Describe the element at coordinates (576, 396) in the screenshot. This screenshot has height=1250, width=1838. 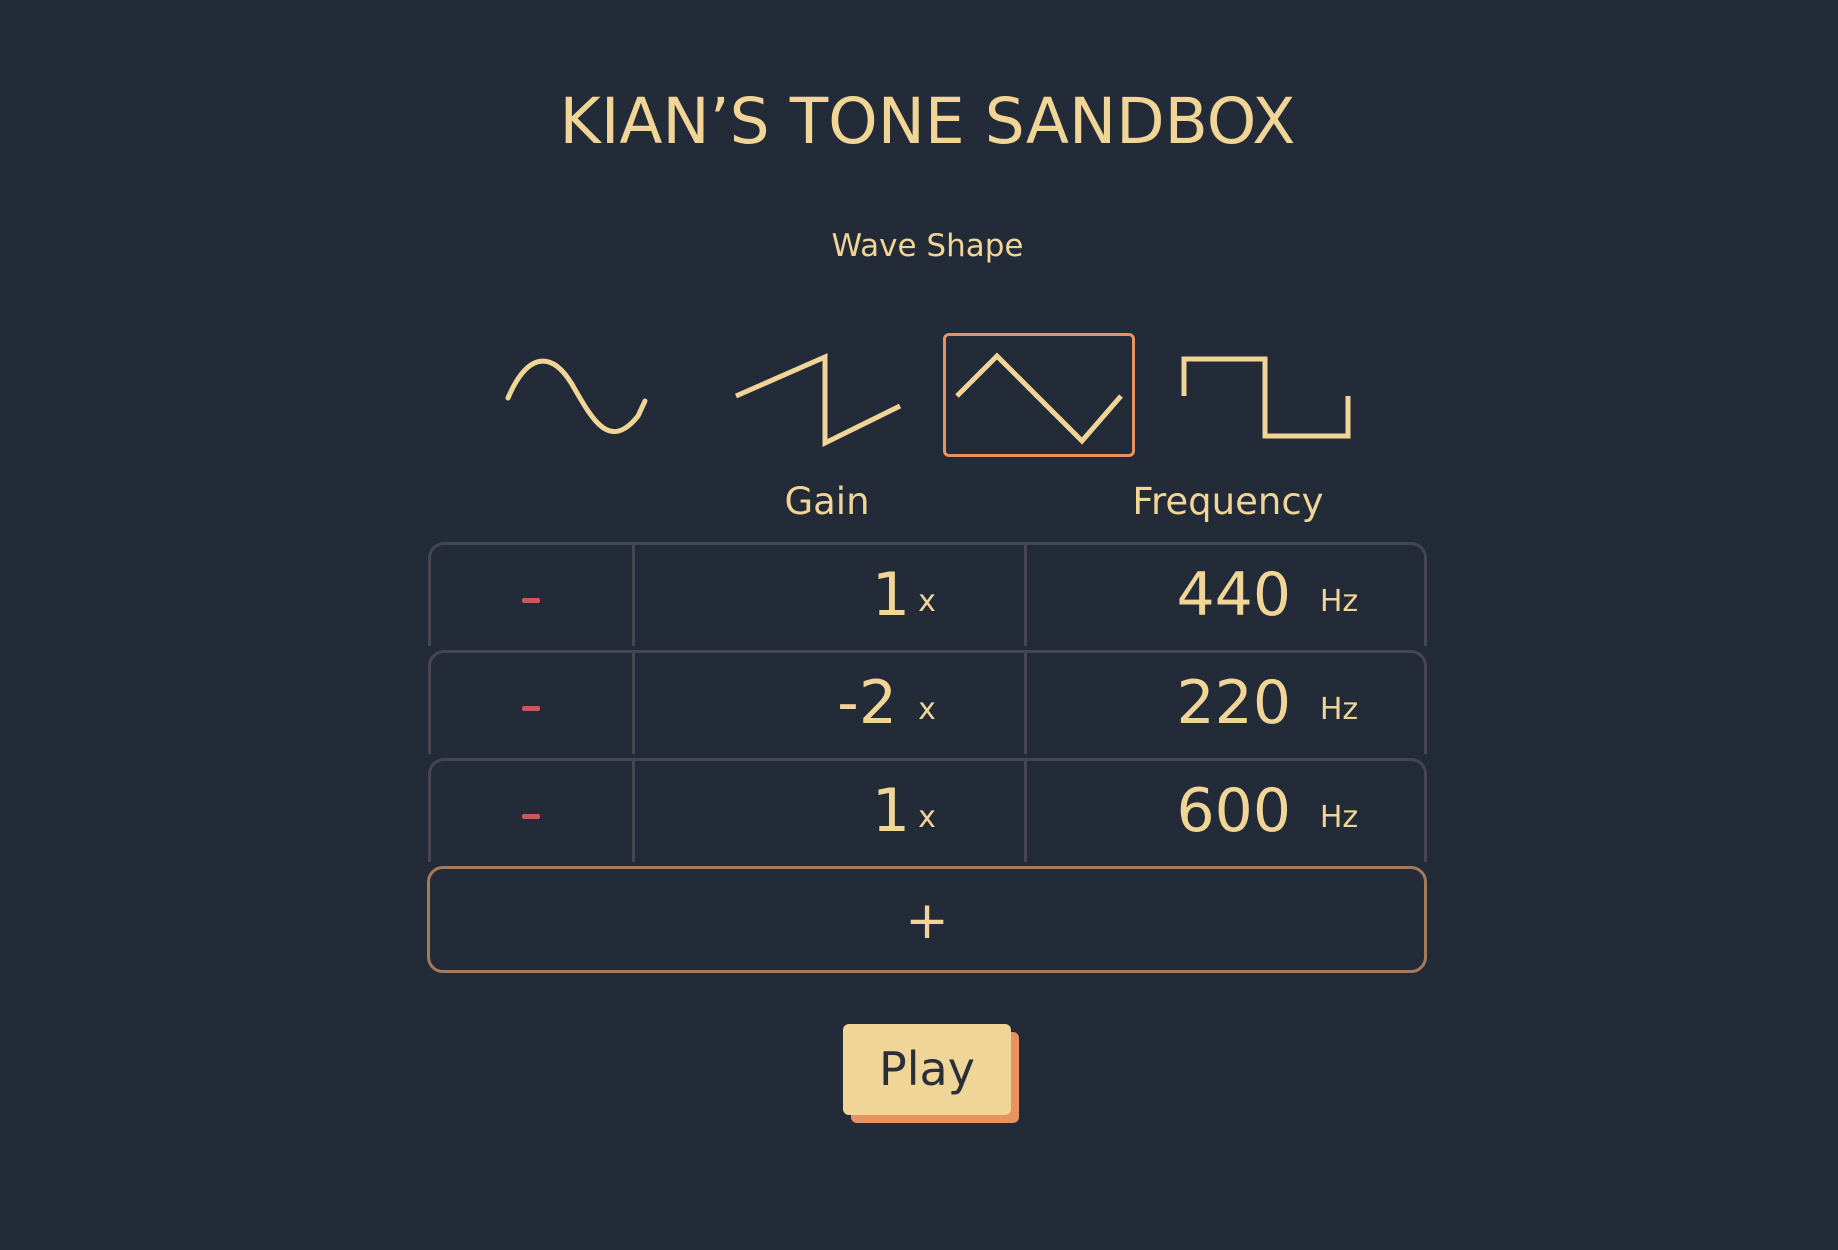
I see `sine-wave-icon` at that location.